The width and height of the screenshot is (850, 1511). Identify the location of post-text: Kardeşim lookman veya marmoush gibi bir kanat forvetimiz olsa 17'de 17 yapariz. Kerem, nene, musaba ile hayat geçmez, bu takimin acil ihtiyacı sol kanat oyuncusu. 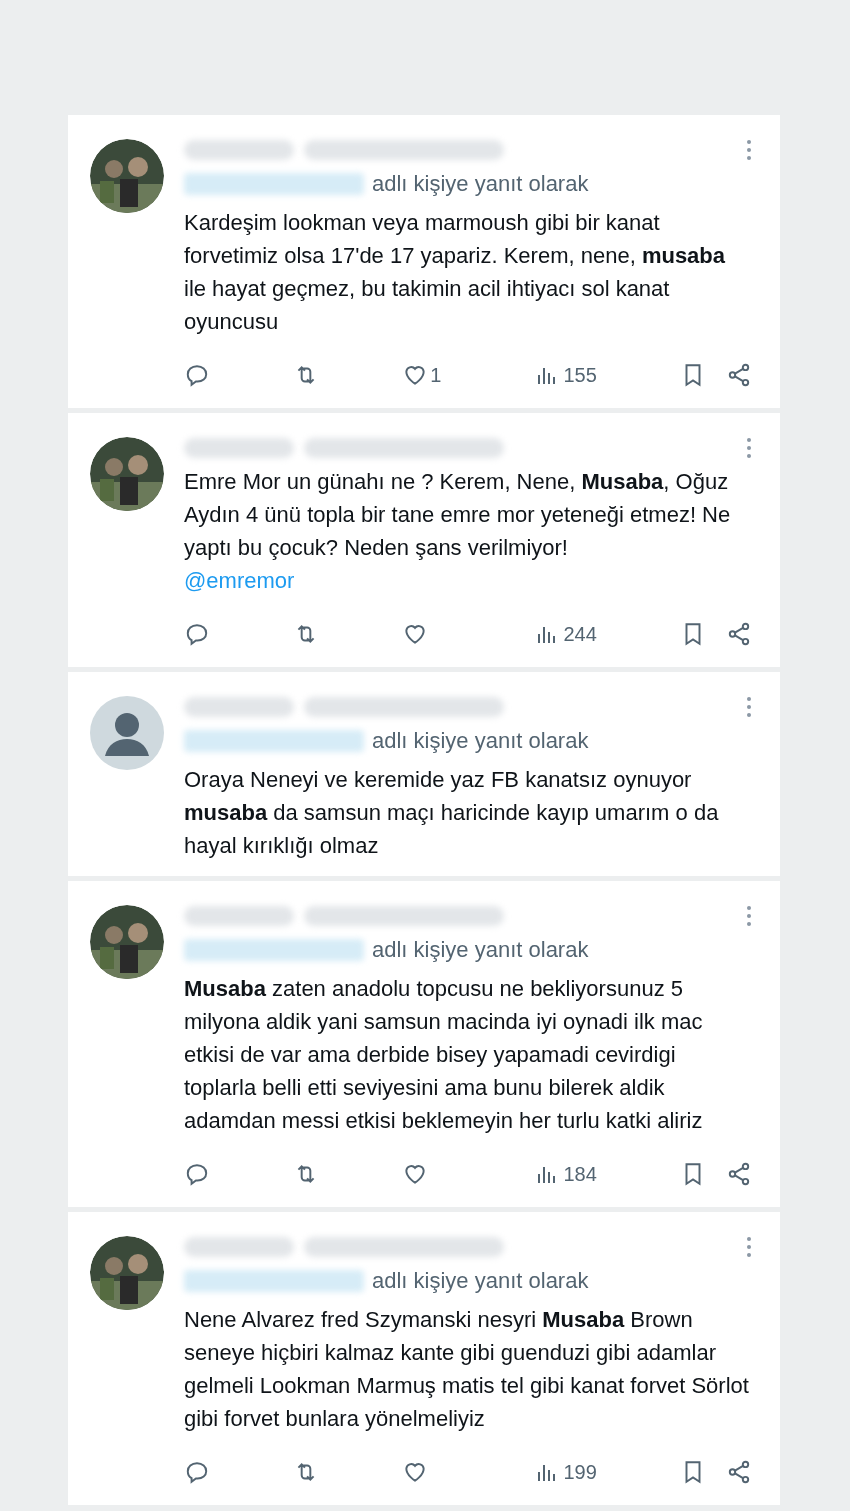
(455, 272).